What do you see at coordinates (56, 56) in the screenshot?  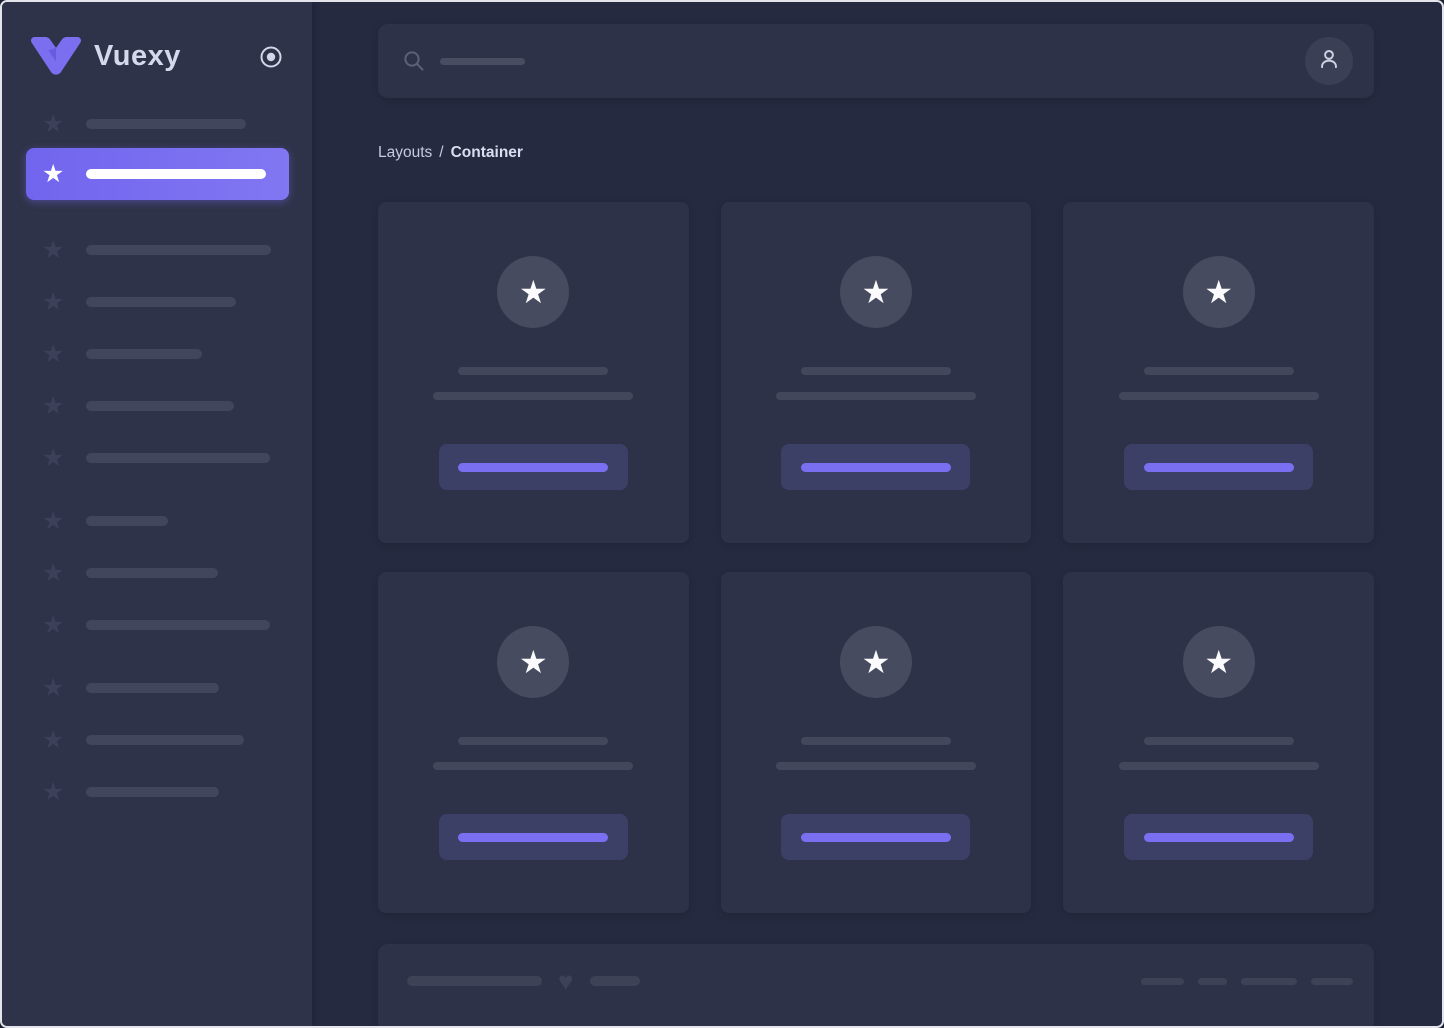 I see `vuexy-logo-icon` at bounding box center [56, 56].